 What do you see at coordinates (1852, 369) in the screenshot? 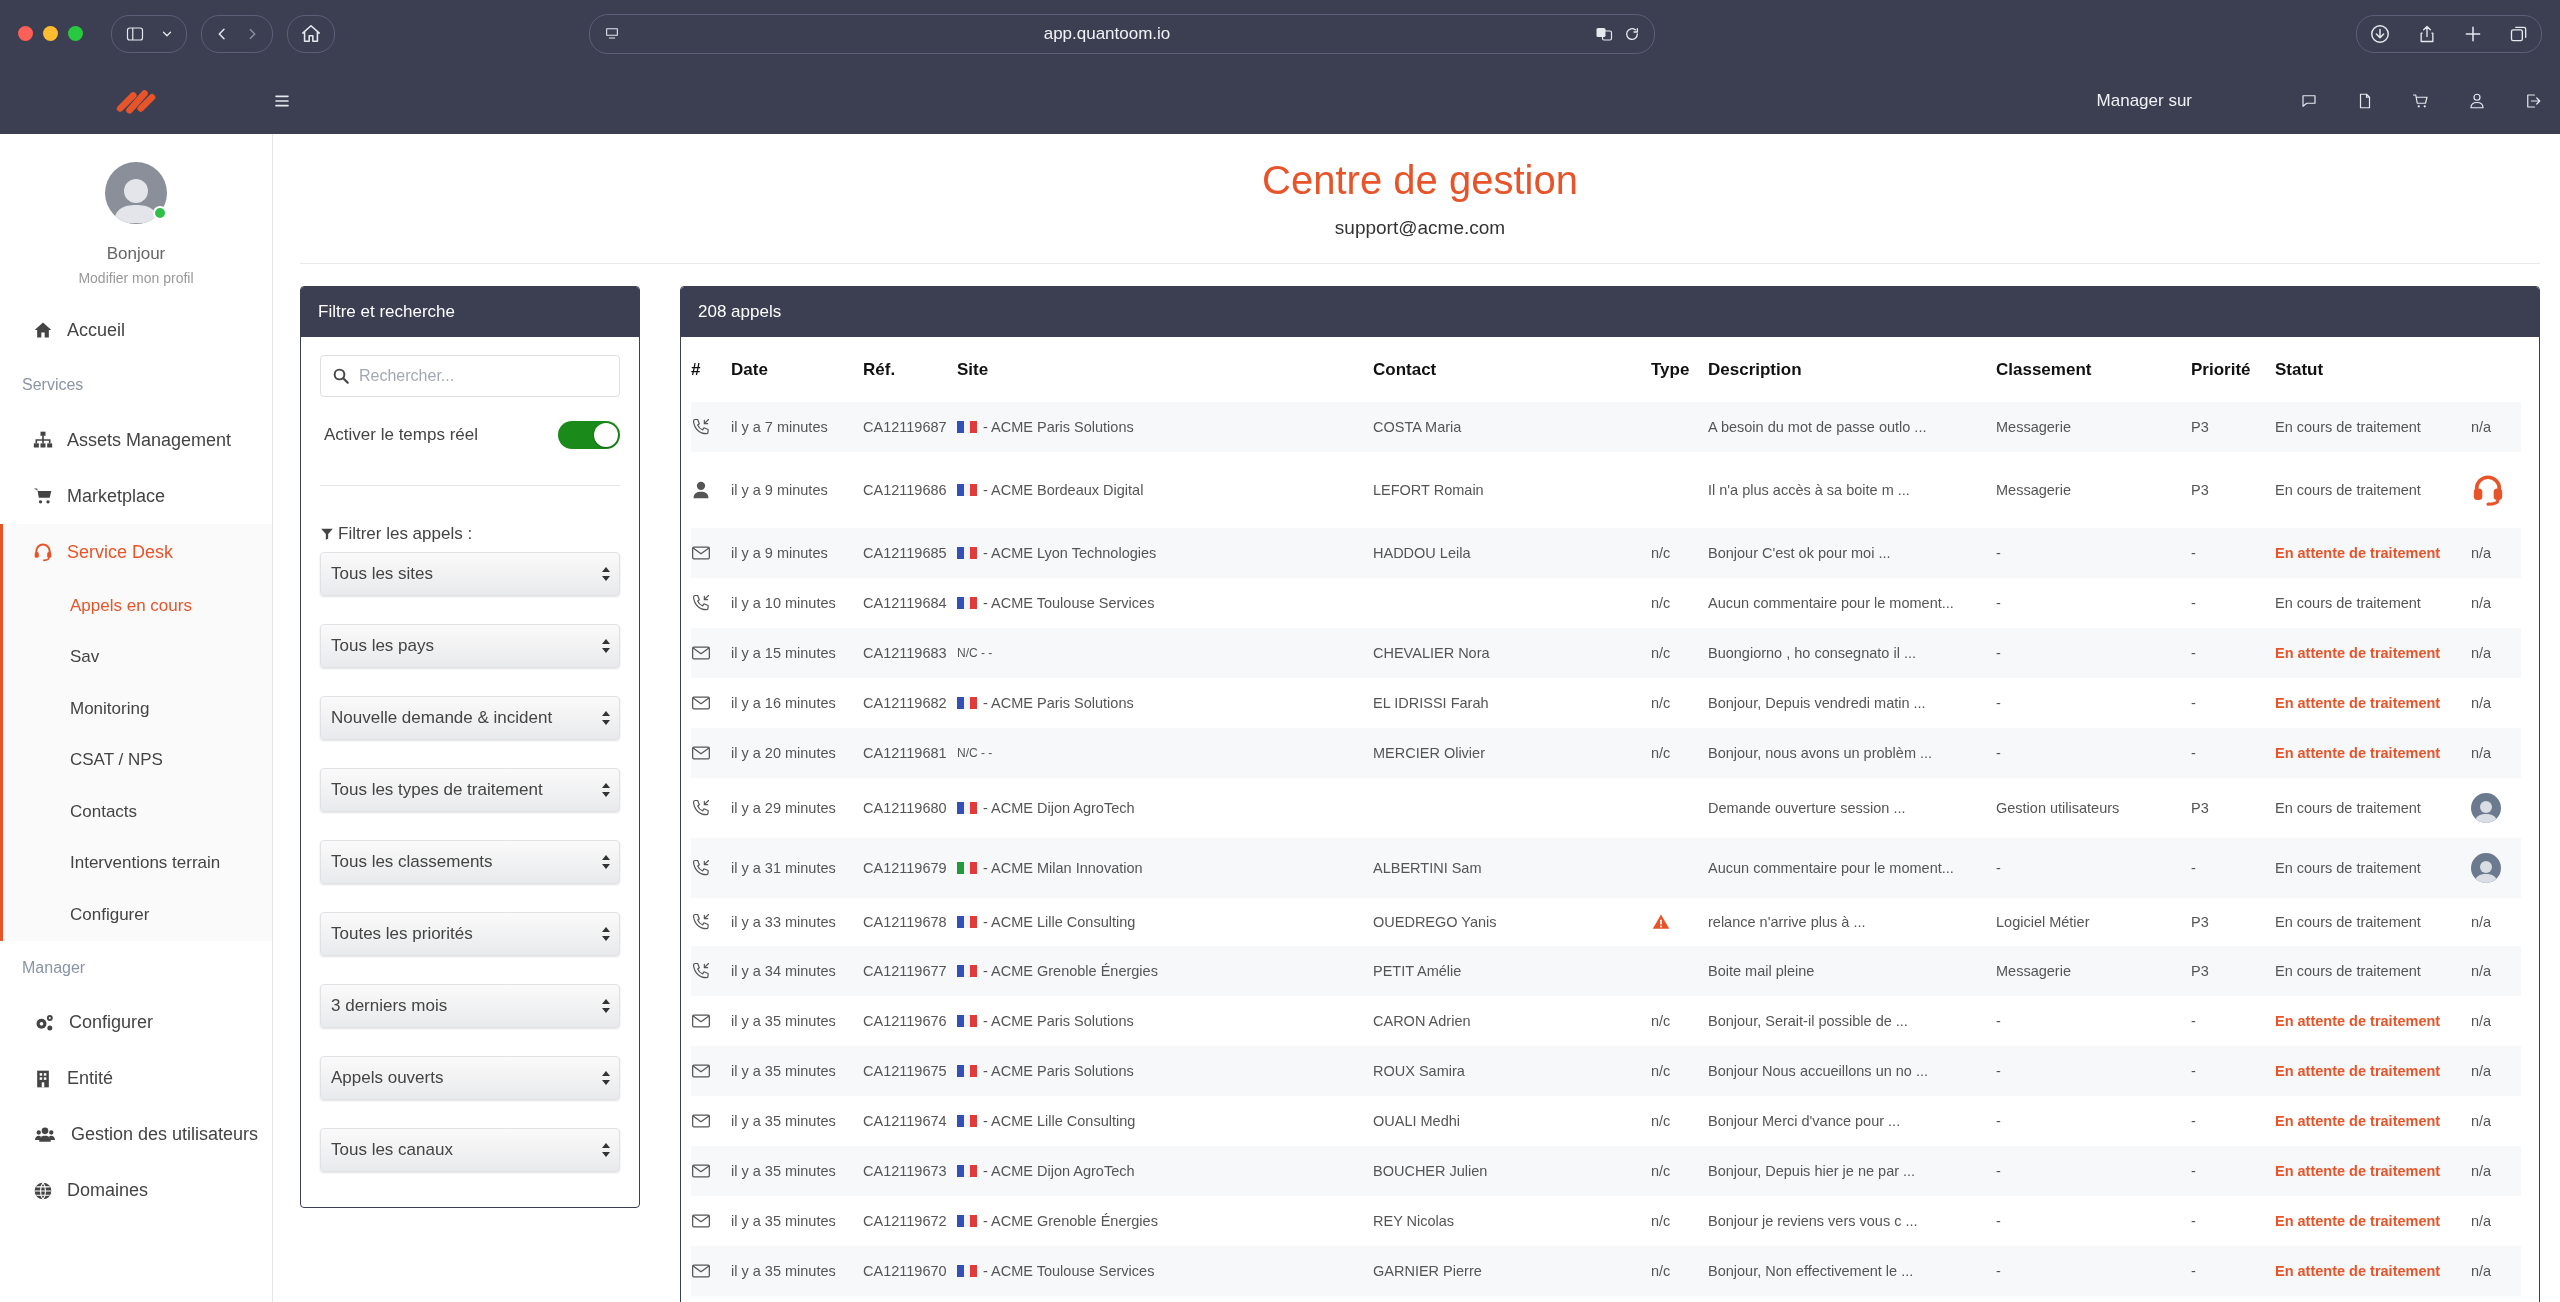
I see `column-header: Description` at bounding box center [1852, 369].